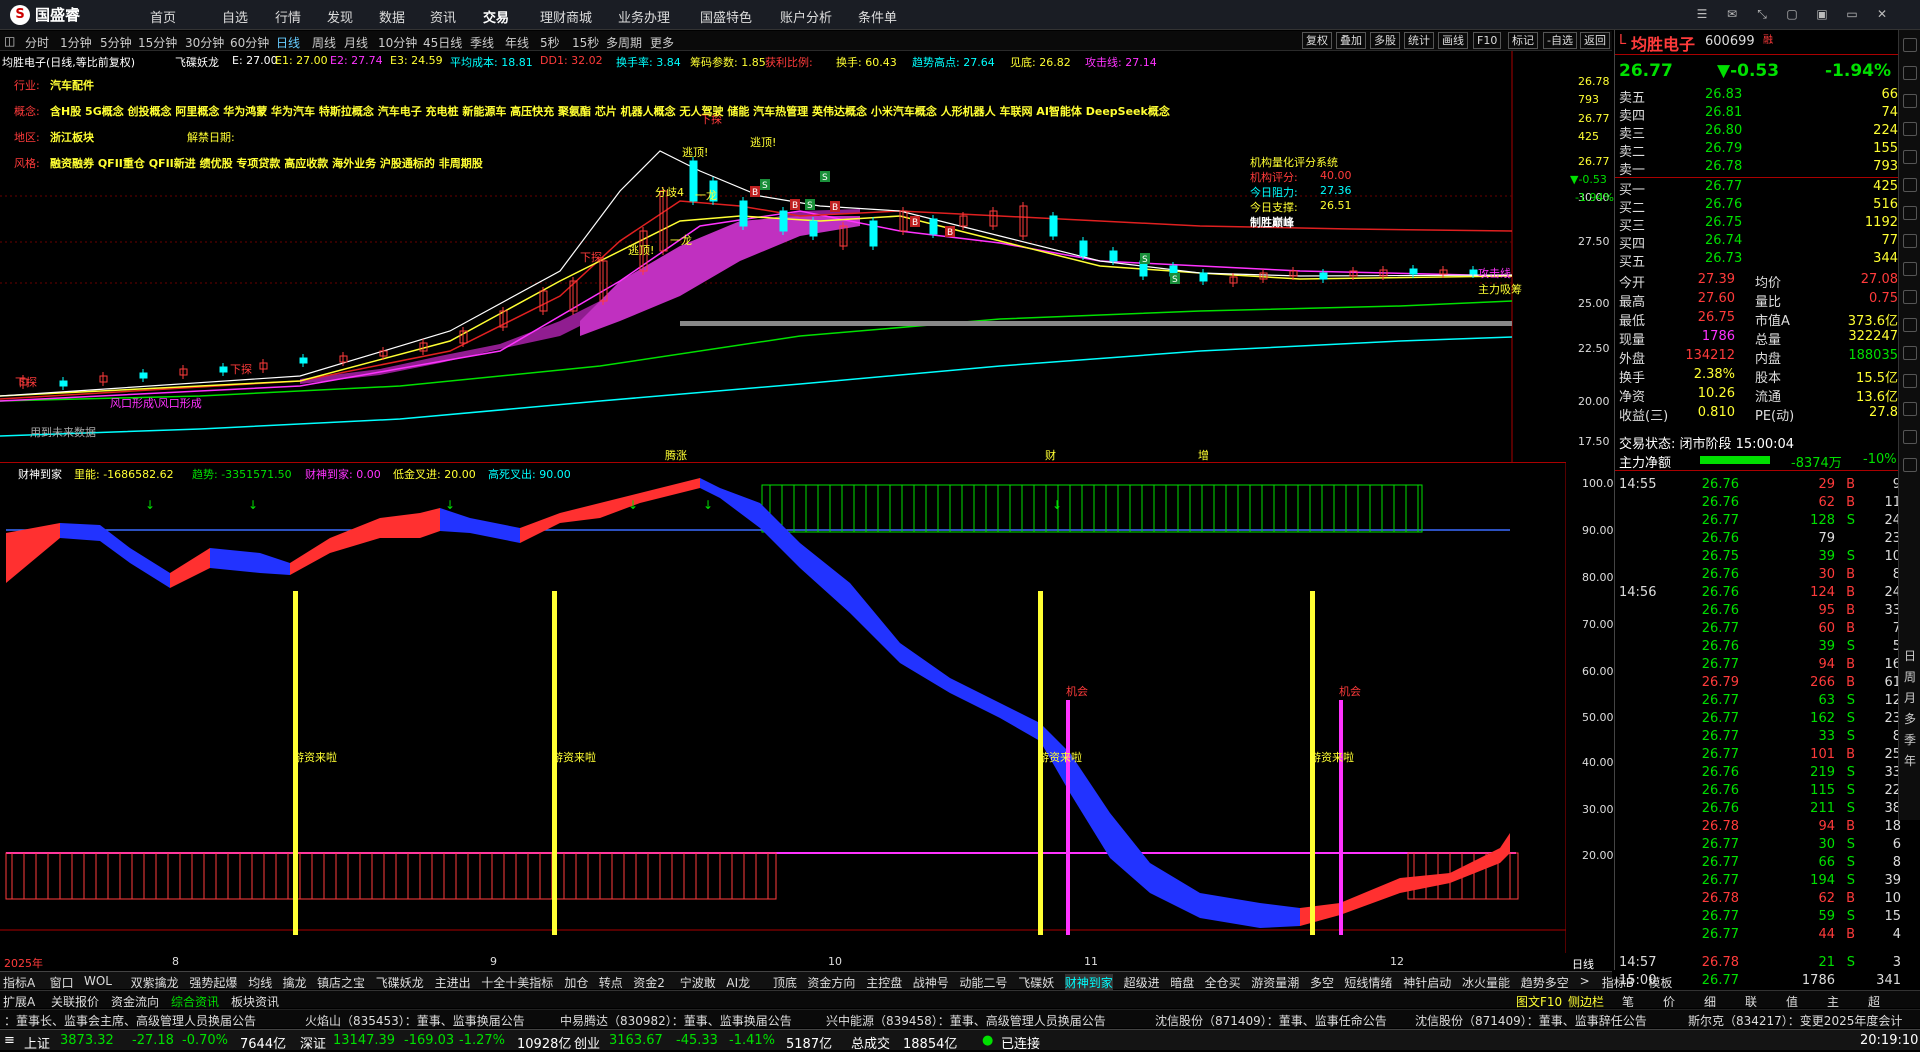 This screenshot has width=1920, height=1052. I want to click on news-item: 兴中能源（839458）：董事、高级管理人员换届公告, so click(966, 1020).